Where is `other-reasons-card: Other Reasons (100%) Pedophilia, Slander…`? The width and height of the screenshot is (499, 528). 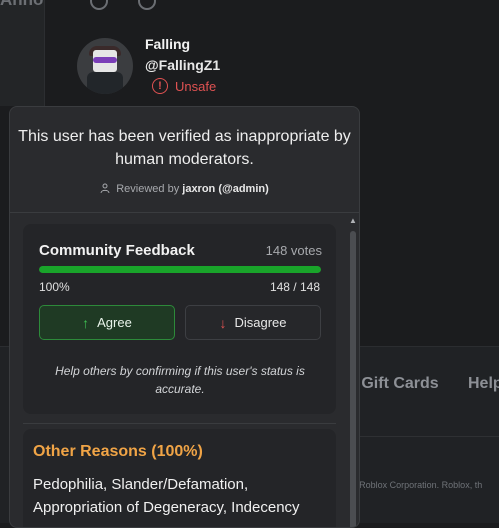 other-reasons-card: Other Reasons (100%) Pedophilia, Slander… is located at coordinates (179, 478).